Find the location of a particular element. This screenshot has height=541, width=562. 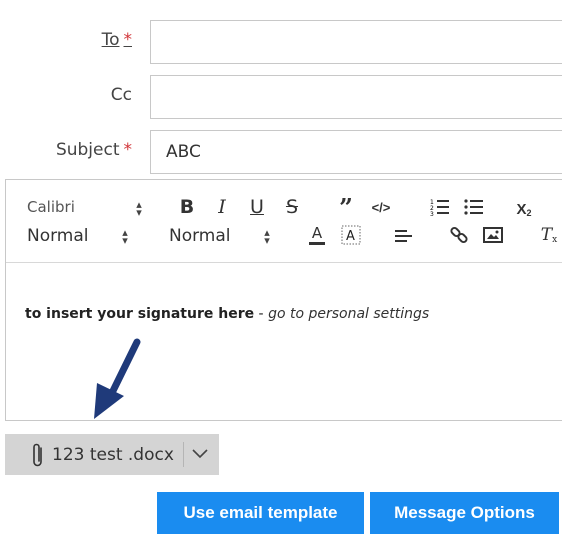

highlight-icon: A is located at coordinates (351, 235).